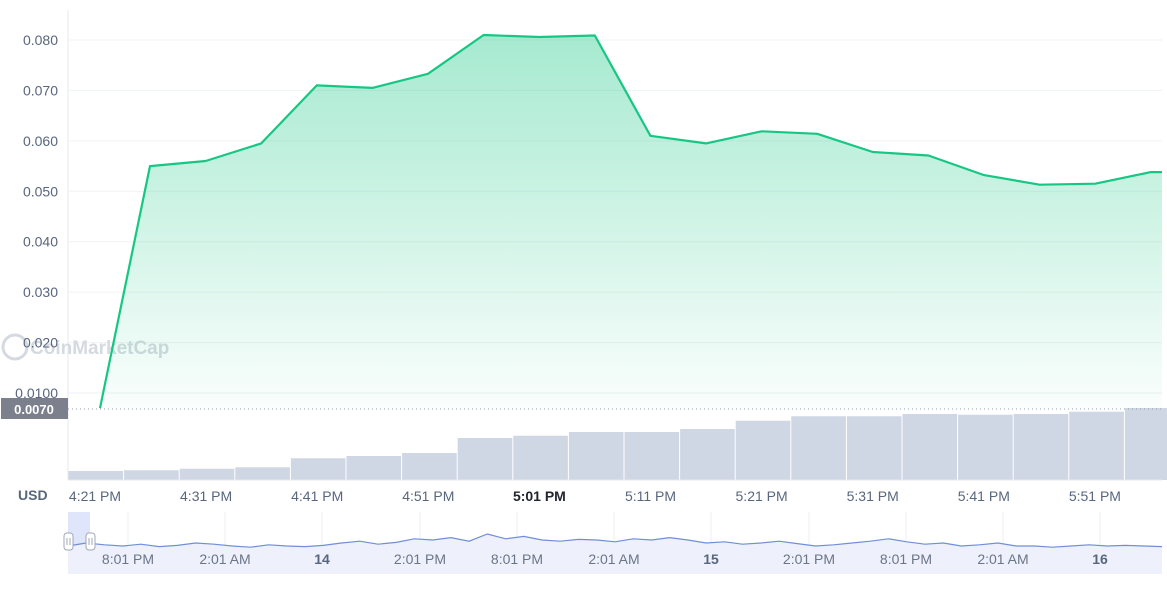 The image size is (1167, 594). I want to click on y-tick-label: 0.080, so click(40, 40).